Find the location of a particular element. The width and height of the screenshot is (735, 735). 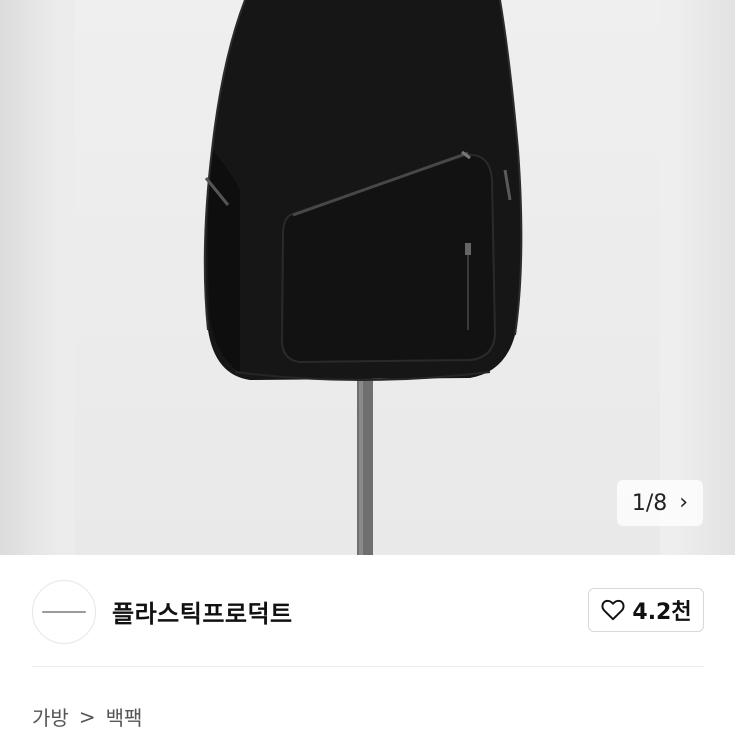

seller-logo-mark is located at coordinates (64, 612).